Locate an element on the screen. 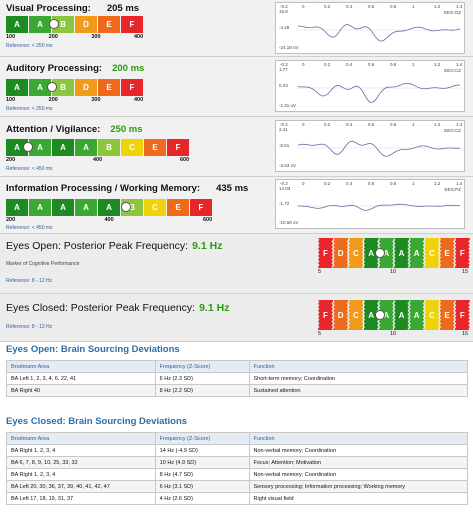  visual-processing-title: Visual Processing: 205 ms is located at coordinates (72, 8).